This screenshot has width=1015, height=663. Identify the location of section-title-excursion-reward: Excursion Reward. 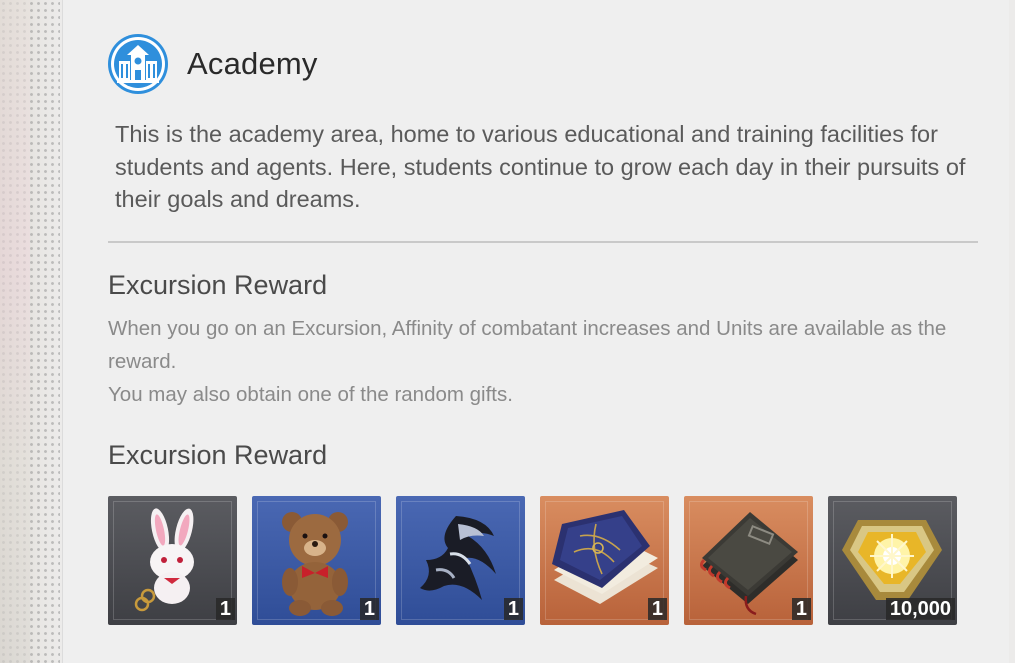
(218, 285).